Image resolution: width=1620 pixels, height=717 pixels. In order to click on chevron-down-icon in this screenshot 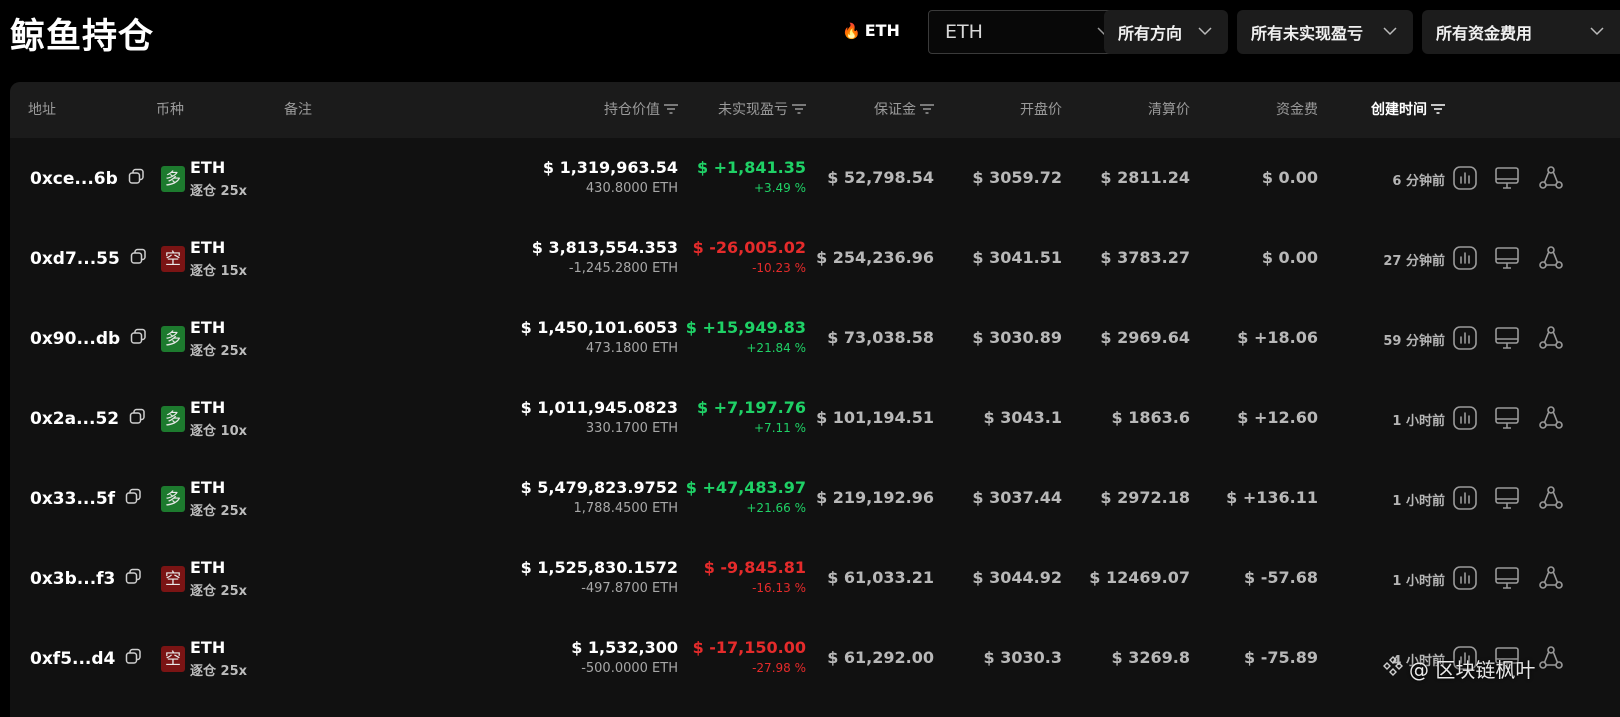, I will do `click(1390, 32)`.